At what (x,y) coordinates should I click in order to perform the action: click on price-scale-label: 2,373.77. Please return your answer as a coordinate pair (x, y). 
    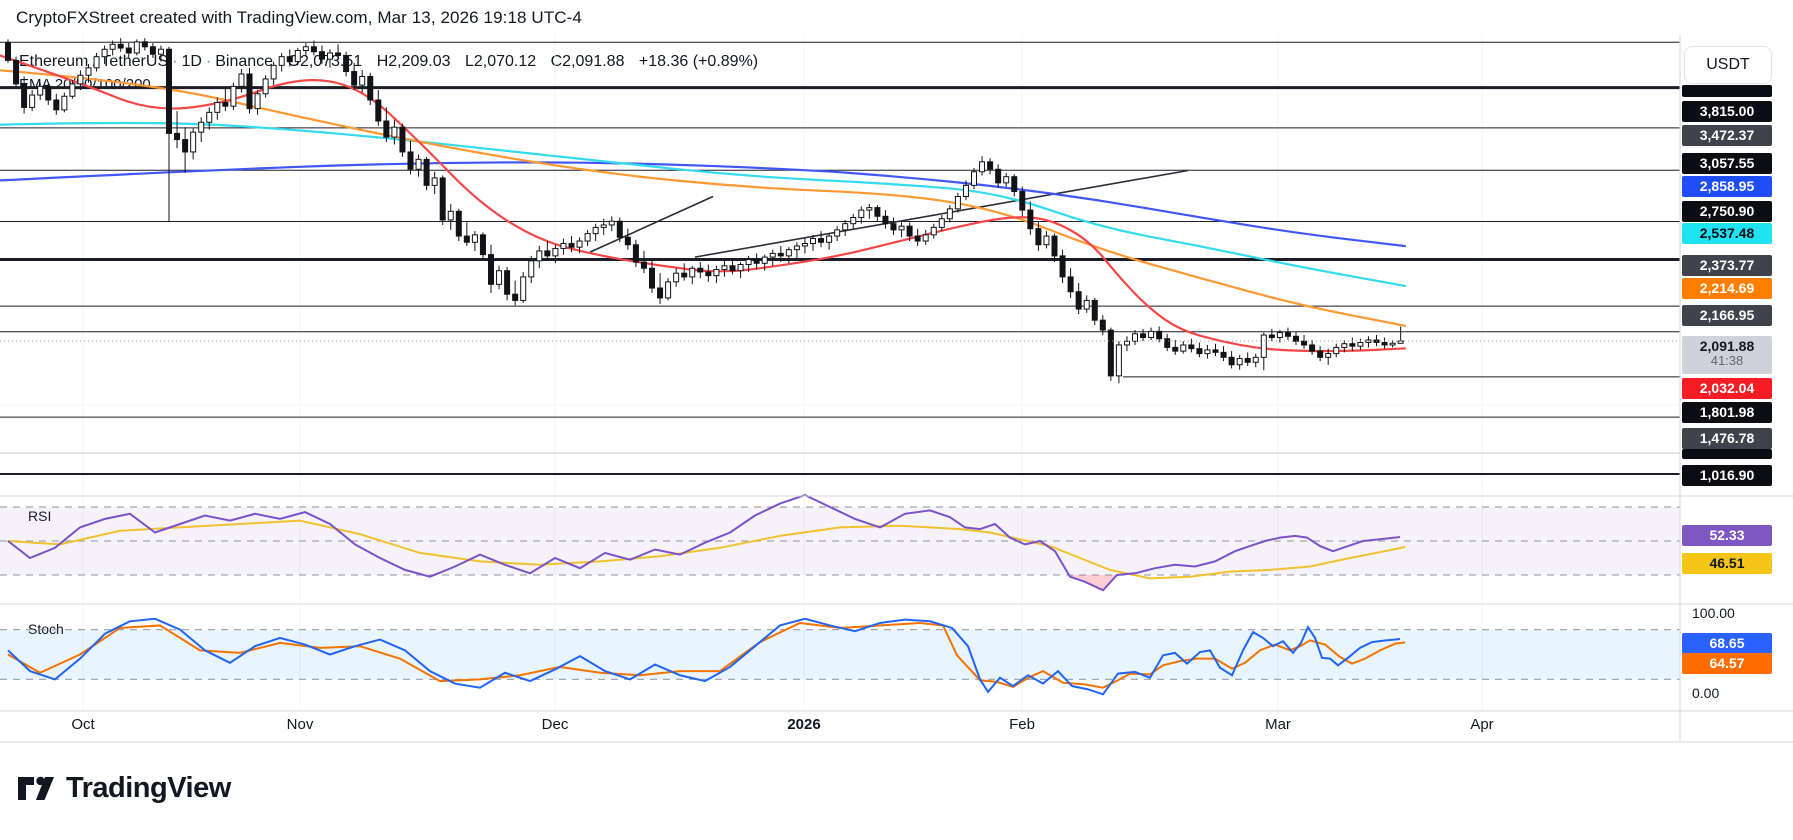
    Looking at the image, I should click on (1727, 265).